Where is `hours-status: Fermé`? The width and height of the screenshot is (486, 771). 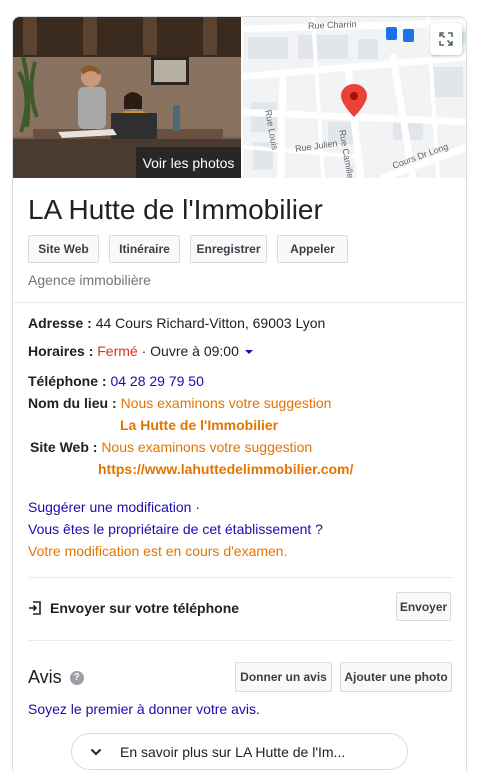
hours-status: Fermé is located at coordinates (117, 351).